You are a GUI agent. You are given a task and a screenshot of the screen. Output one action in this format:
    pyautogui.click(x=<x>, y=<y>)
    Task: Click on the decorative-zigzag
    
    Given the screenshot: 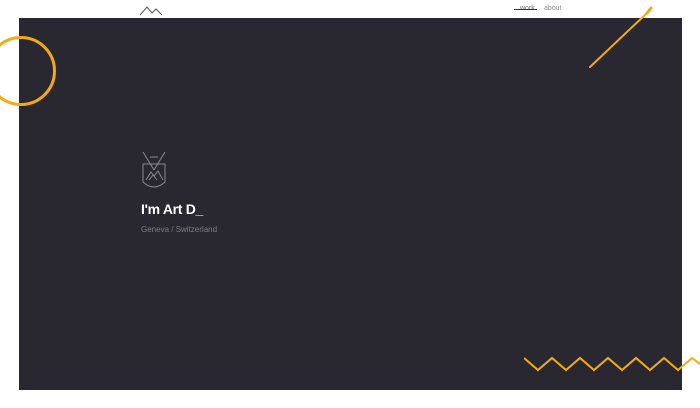 What is the action you would take?
    pyautogui.click(x=612, y=364)
    